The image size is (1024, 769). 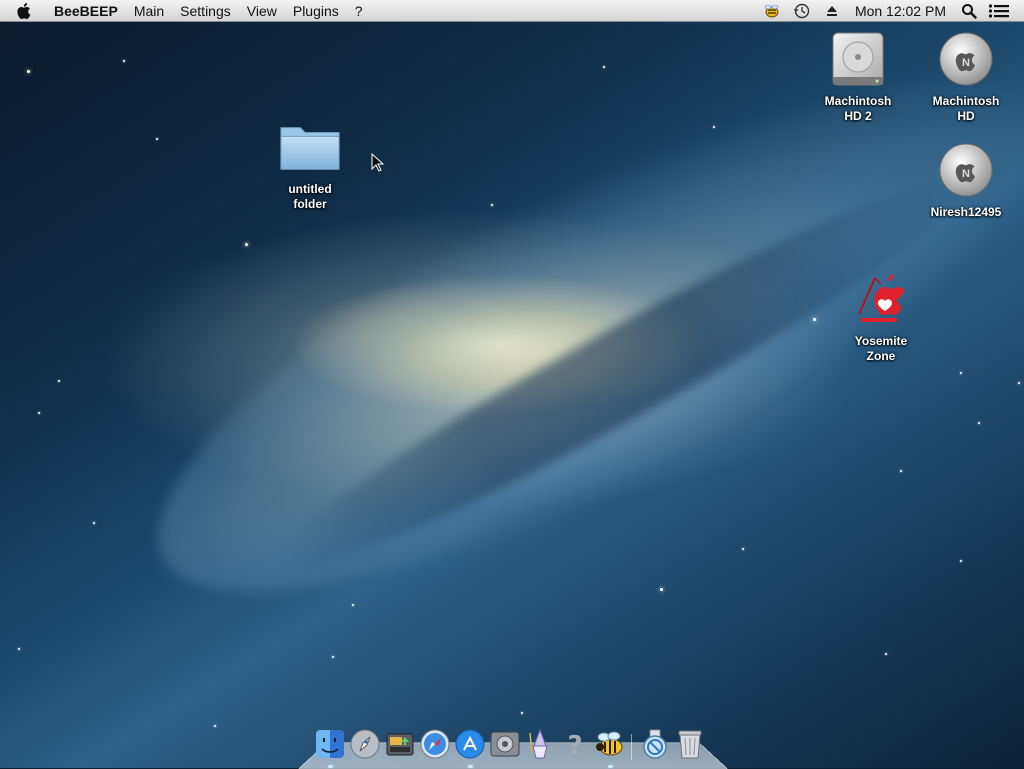 I want to click on menu-help: ?, so click(x=359, y=11).